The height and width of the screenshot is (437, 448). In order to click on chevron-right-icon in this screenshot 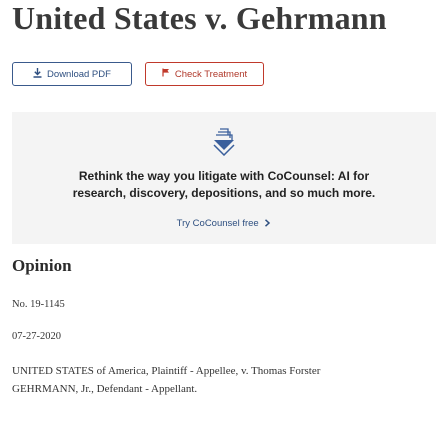, I will do `click(266, 223)`.